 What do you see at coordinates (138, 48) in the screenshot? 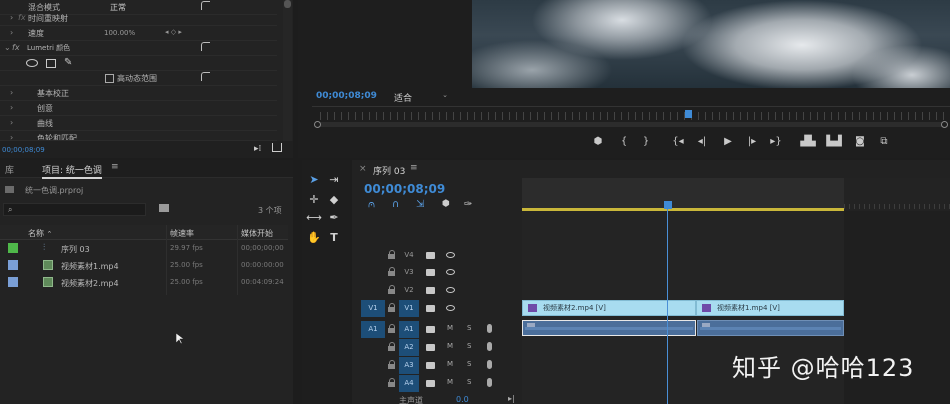
I see `ec-row-lumetri: ⌄ fx Lumetri 颜色` at bounding box center [138, 48].